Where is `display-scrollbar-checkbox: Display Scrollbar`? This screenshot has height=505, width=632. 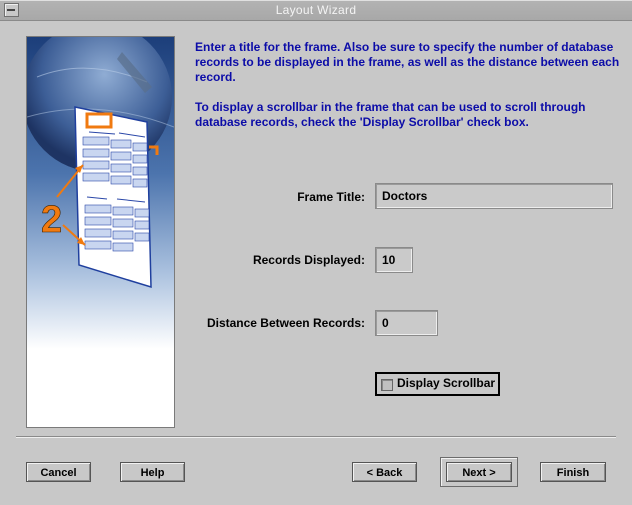
display-scrollbar-checkbox: Display Scrollbar is located at coordinates (437, 384).